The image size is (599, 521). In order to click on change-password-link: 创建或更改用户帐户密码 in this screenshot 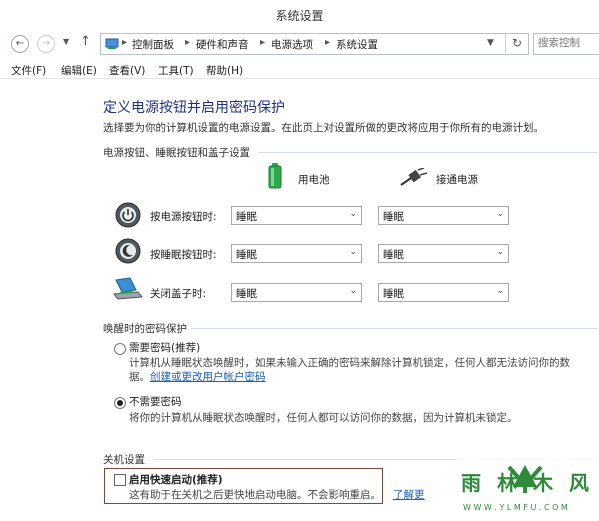, I will do `click(208, 376)`.